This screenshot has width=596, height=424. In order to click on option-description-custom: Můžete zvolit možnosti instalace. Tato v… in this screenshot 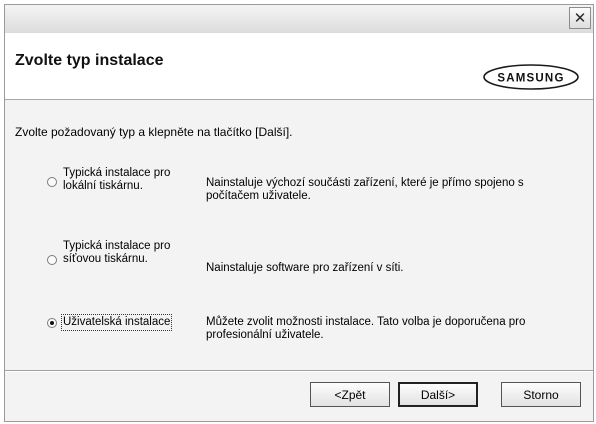, I will do `click(366, 328)`.